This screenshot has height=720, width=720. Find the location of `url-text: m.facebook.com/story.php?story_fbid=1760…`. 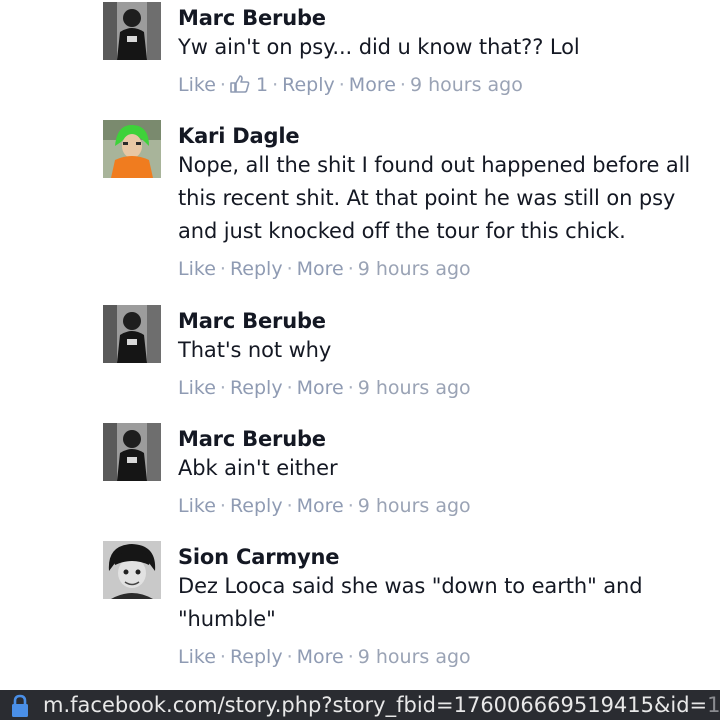

url-text: m.facebook.com/story.php?story_fbid=1760… is located at coordinates (381, 705).